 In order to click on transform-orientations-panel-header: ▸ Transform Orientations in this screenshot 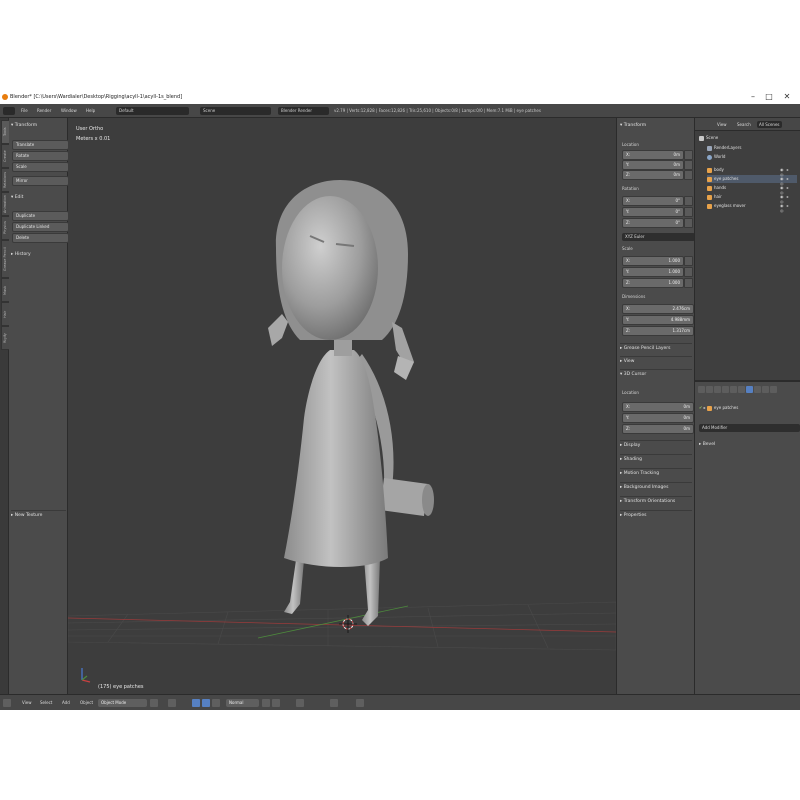, I will do `click(656, 501)`.